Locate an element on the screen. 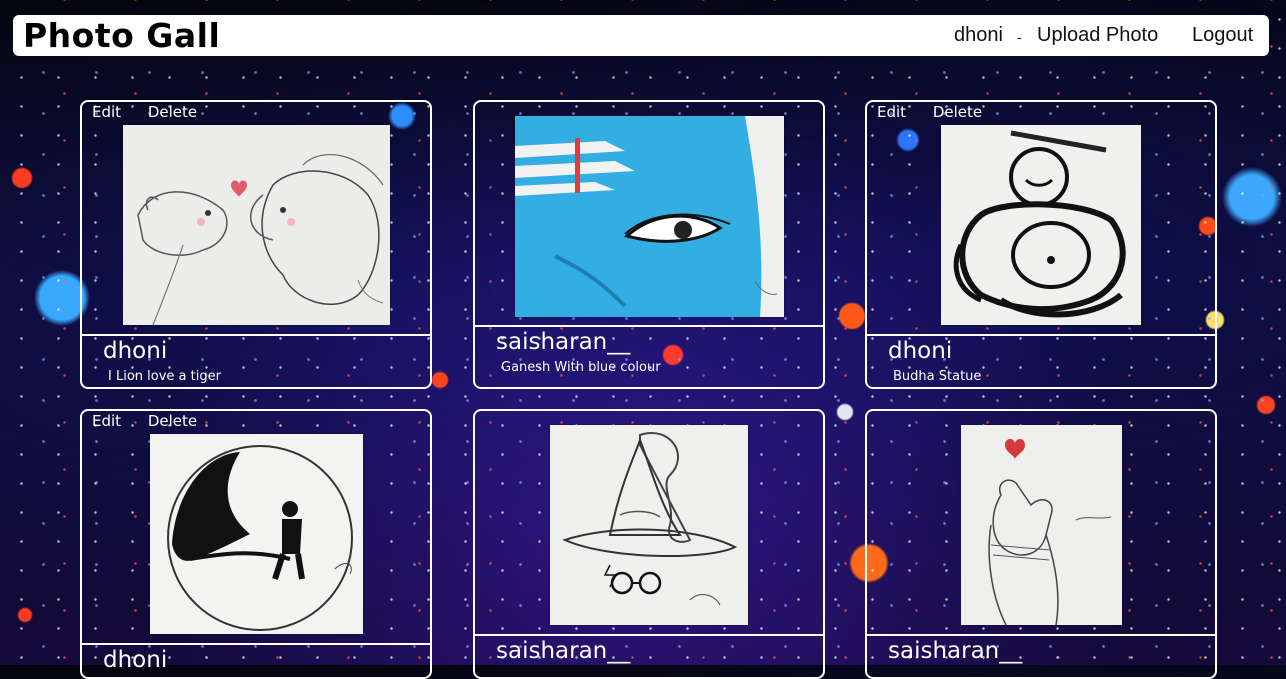 This screenshot has height=679, width=1286. card-footer: dhoni Budha Statue is located at coordinates (1041, 360).